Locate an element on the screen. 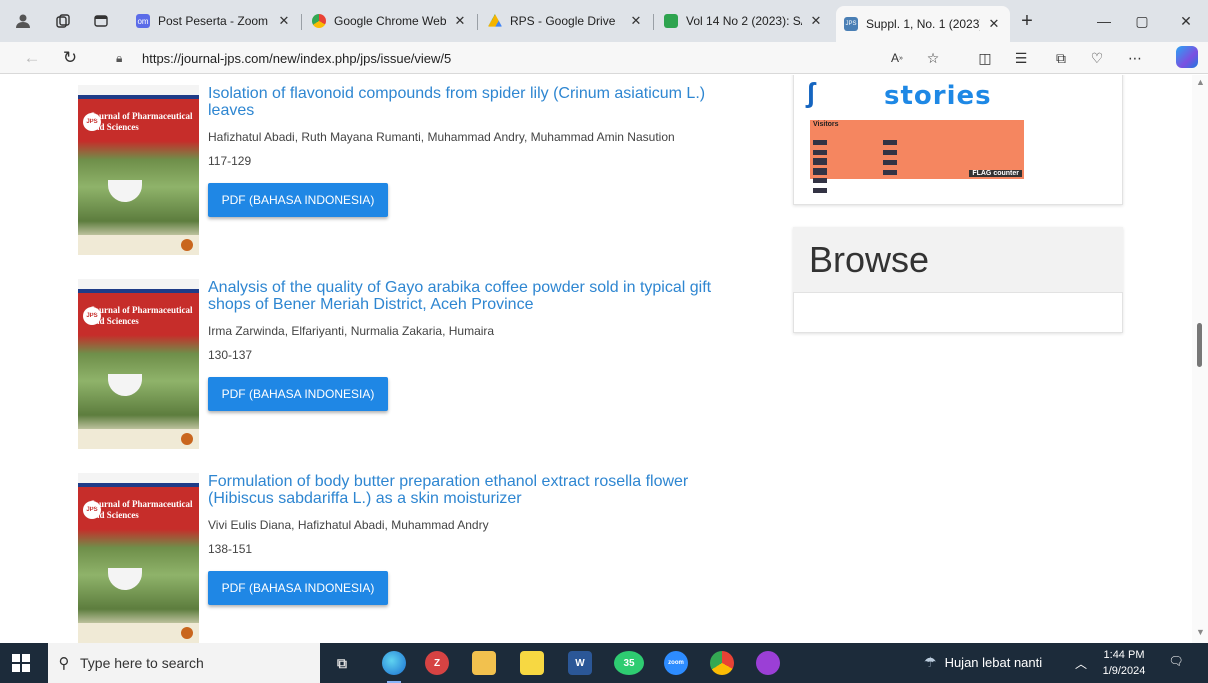 The width and height of the screenshot is (1208, 683). zoom-icon: zoom is located at coordinates (676, 663).